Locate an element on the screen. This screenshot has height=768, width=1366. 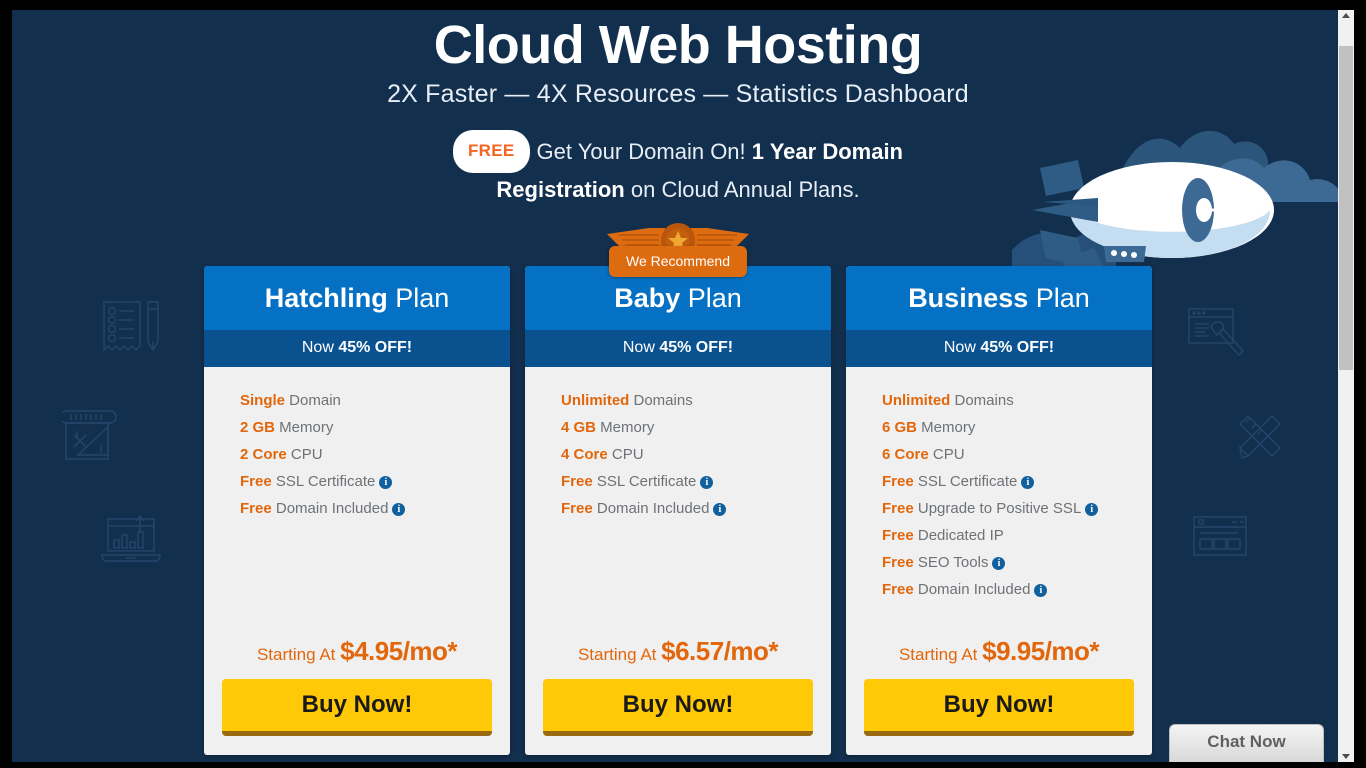
plan-feature: Free SEO Tools i is located at coordinates (1017, 562).